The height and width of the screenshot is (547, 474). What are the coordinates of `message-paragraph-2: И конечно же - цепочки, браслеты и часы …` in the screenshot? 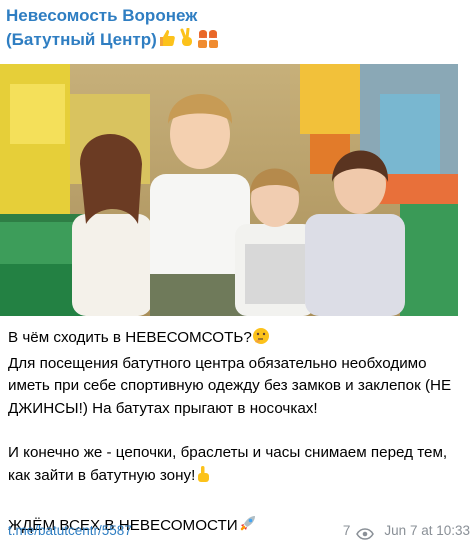 It's located at (239, 466).